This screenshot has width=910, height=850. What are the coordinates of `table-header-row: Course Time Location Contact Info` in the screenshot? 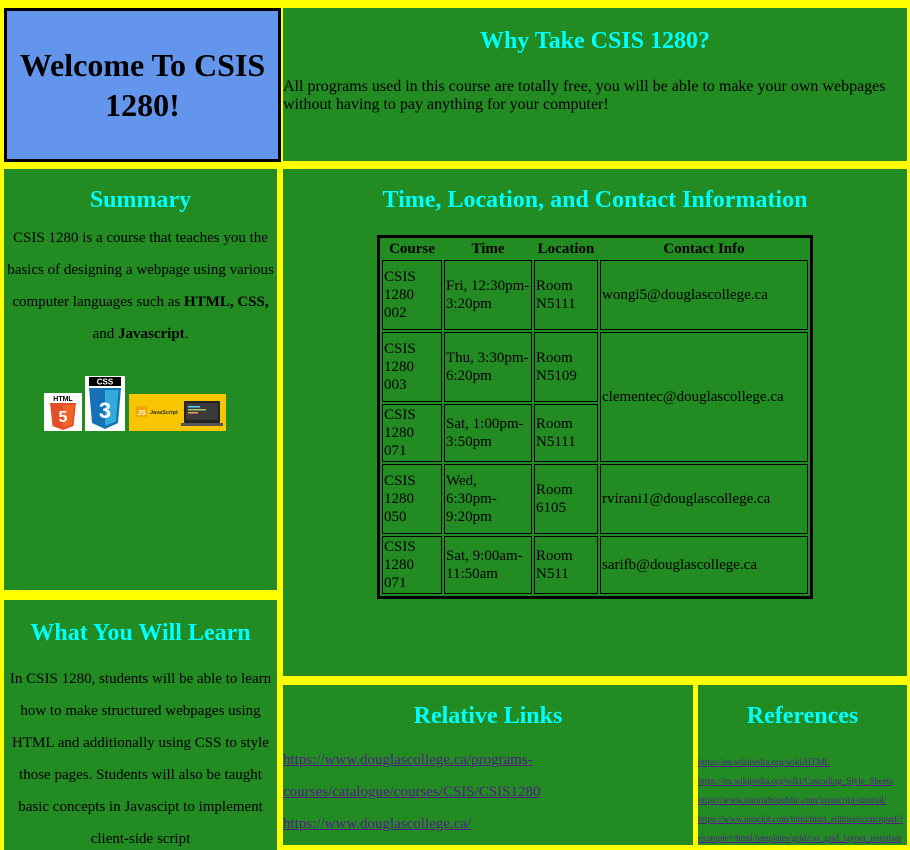 It's located at (595, 249).